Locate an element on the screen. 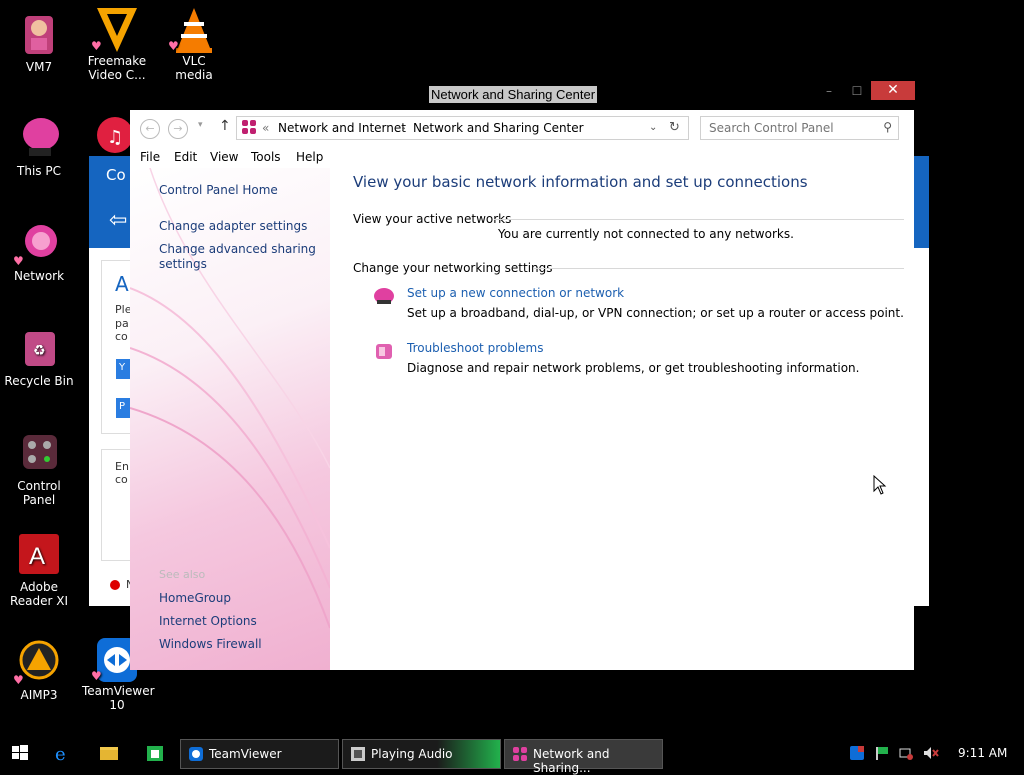 The width and height of the screenshot is (1024, 775). internet-explorer-icon: e is located at coordinates (63, 754).